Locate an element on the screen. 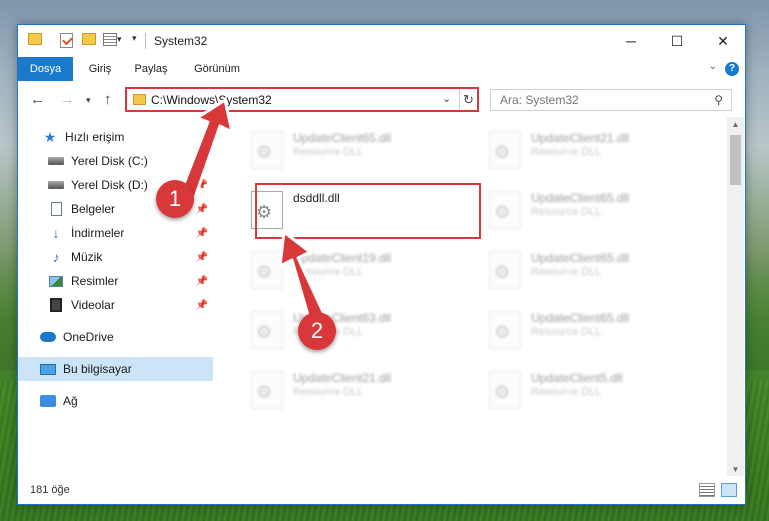 This screenshot has width=769, height=521. music-icon: ♪ is located at coordinates (56, 257).